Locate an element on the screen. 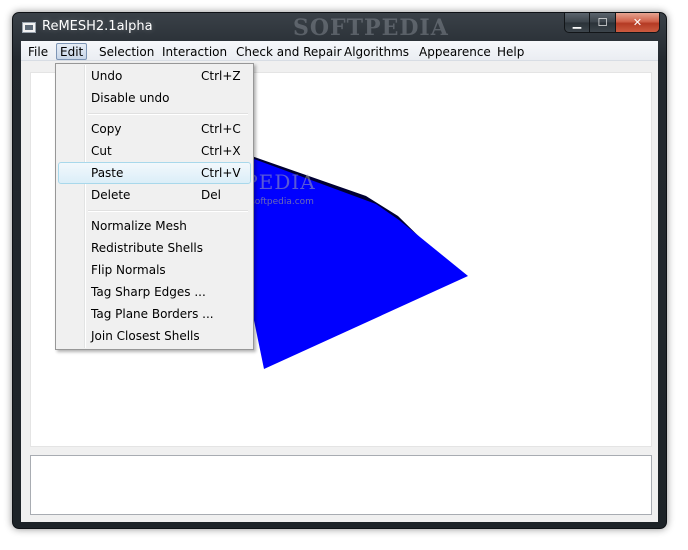 The height and width of the screenshot is (550, 688). menu-item-shortcut: Ctrl+V is located at coordinates (221, 173).